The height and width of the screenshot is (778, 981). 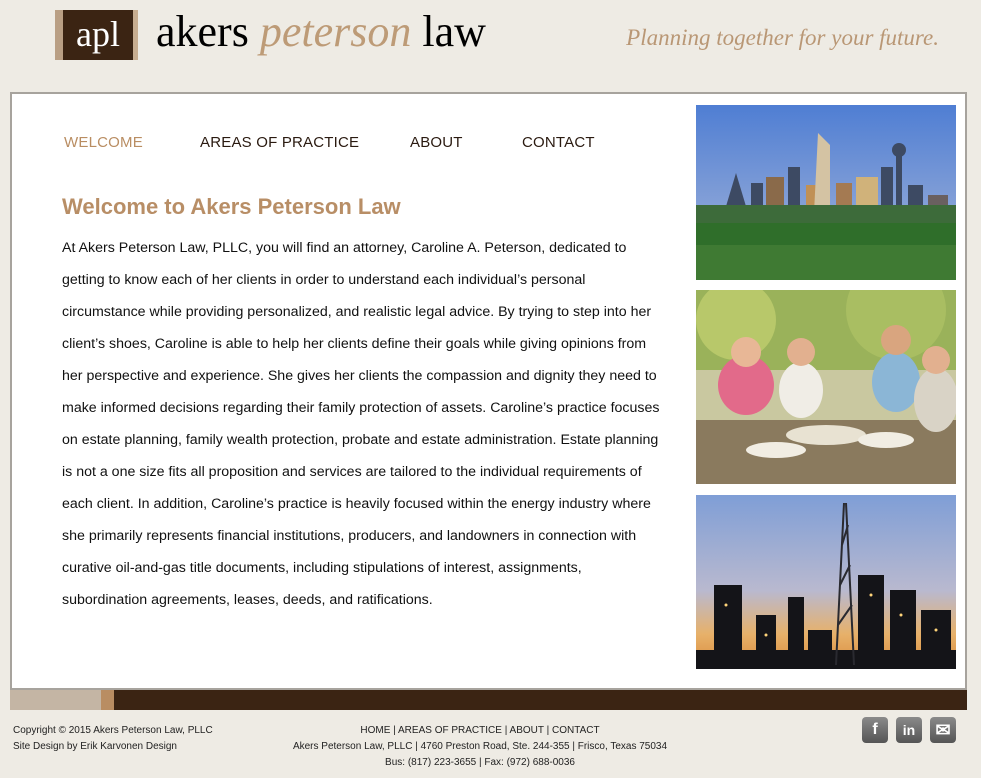 I want to click on footer-bar-accent, so click(x=107, y=700).